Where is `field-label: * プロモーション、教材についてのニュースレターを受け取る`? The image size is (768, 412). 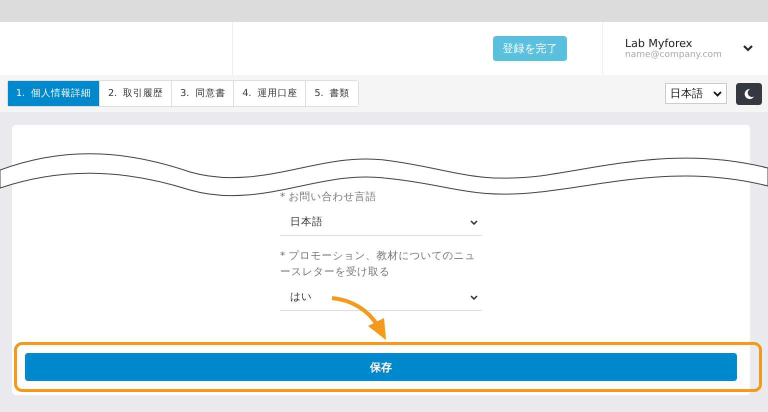 field-label: * プロモーション、教材についてのニュースレターを受け取る is located at coordinates (378, 264).